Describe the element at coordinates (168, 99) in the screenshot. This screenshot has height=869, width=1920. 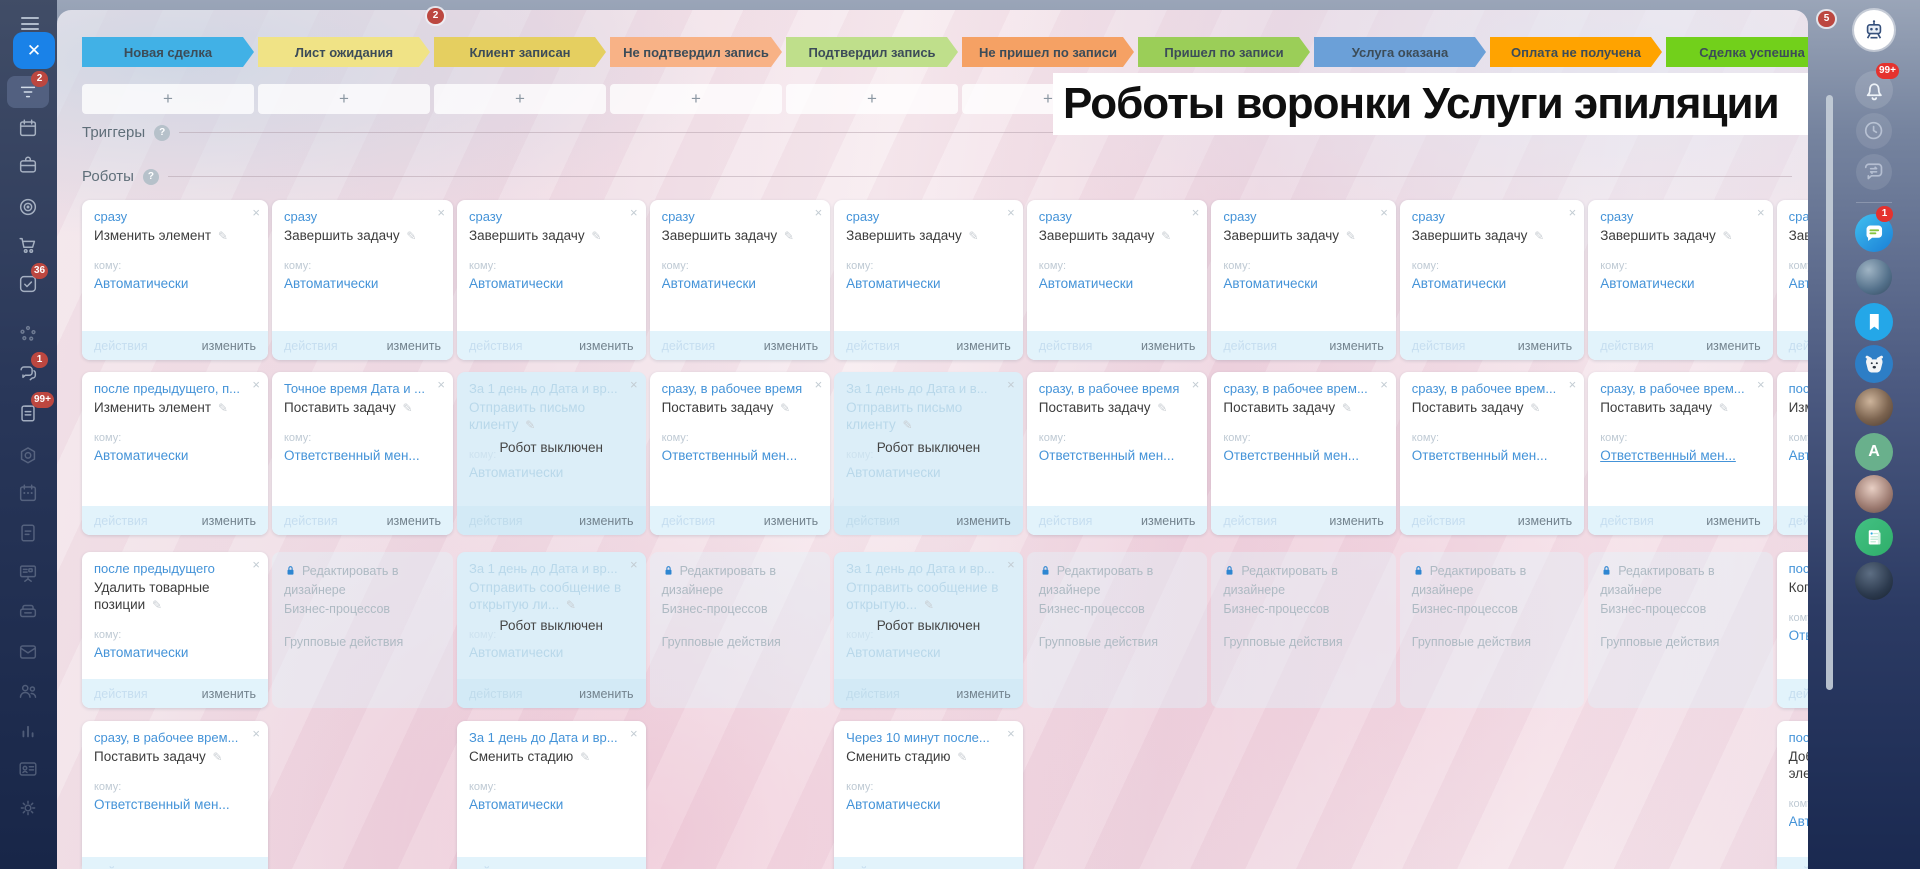
I see `add-robot-button: +` at that location.